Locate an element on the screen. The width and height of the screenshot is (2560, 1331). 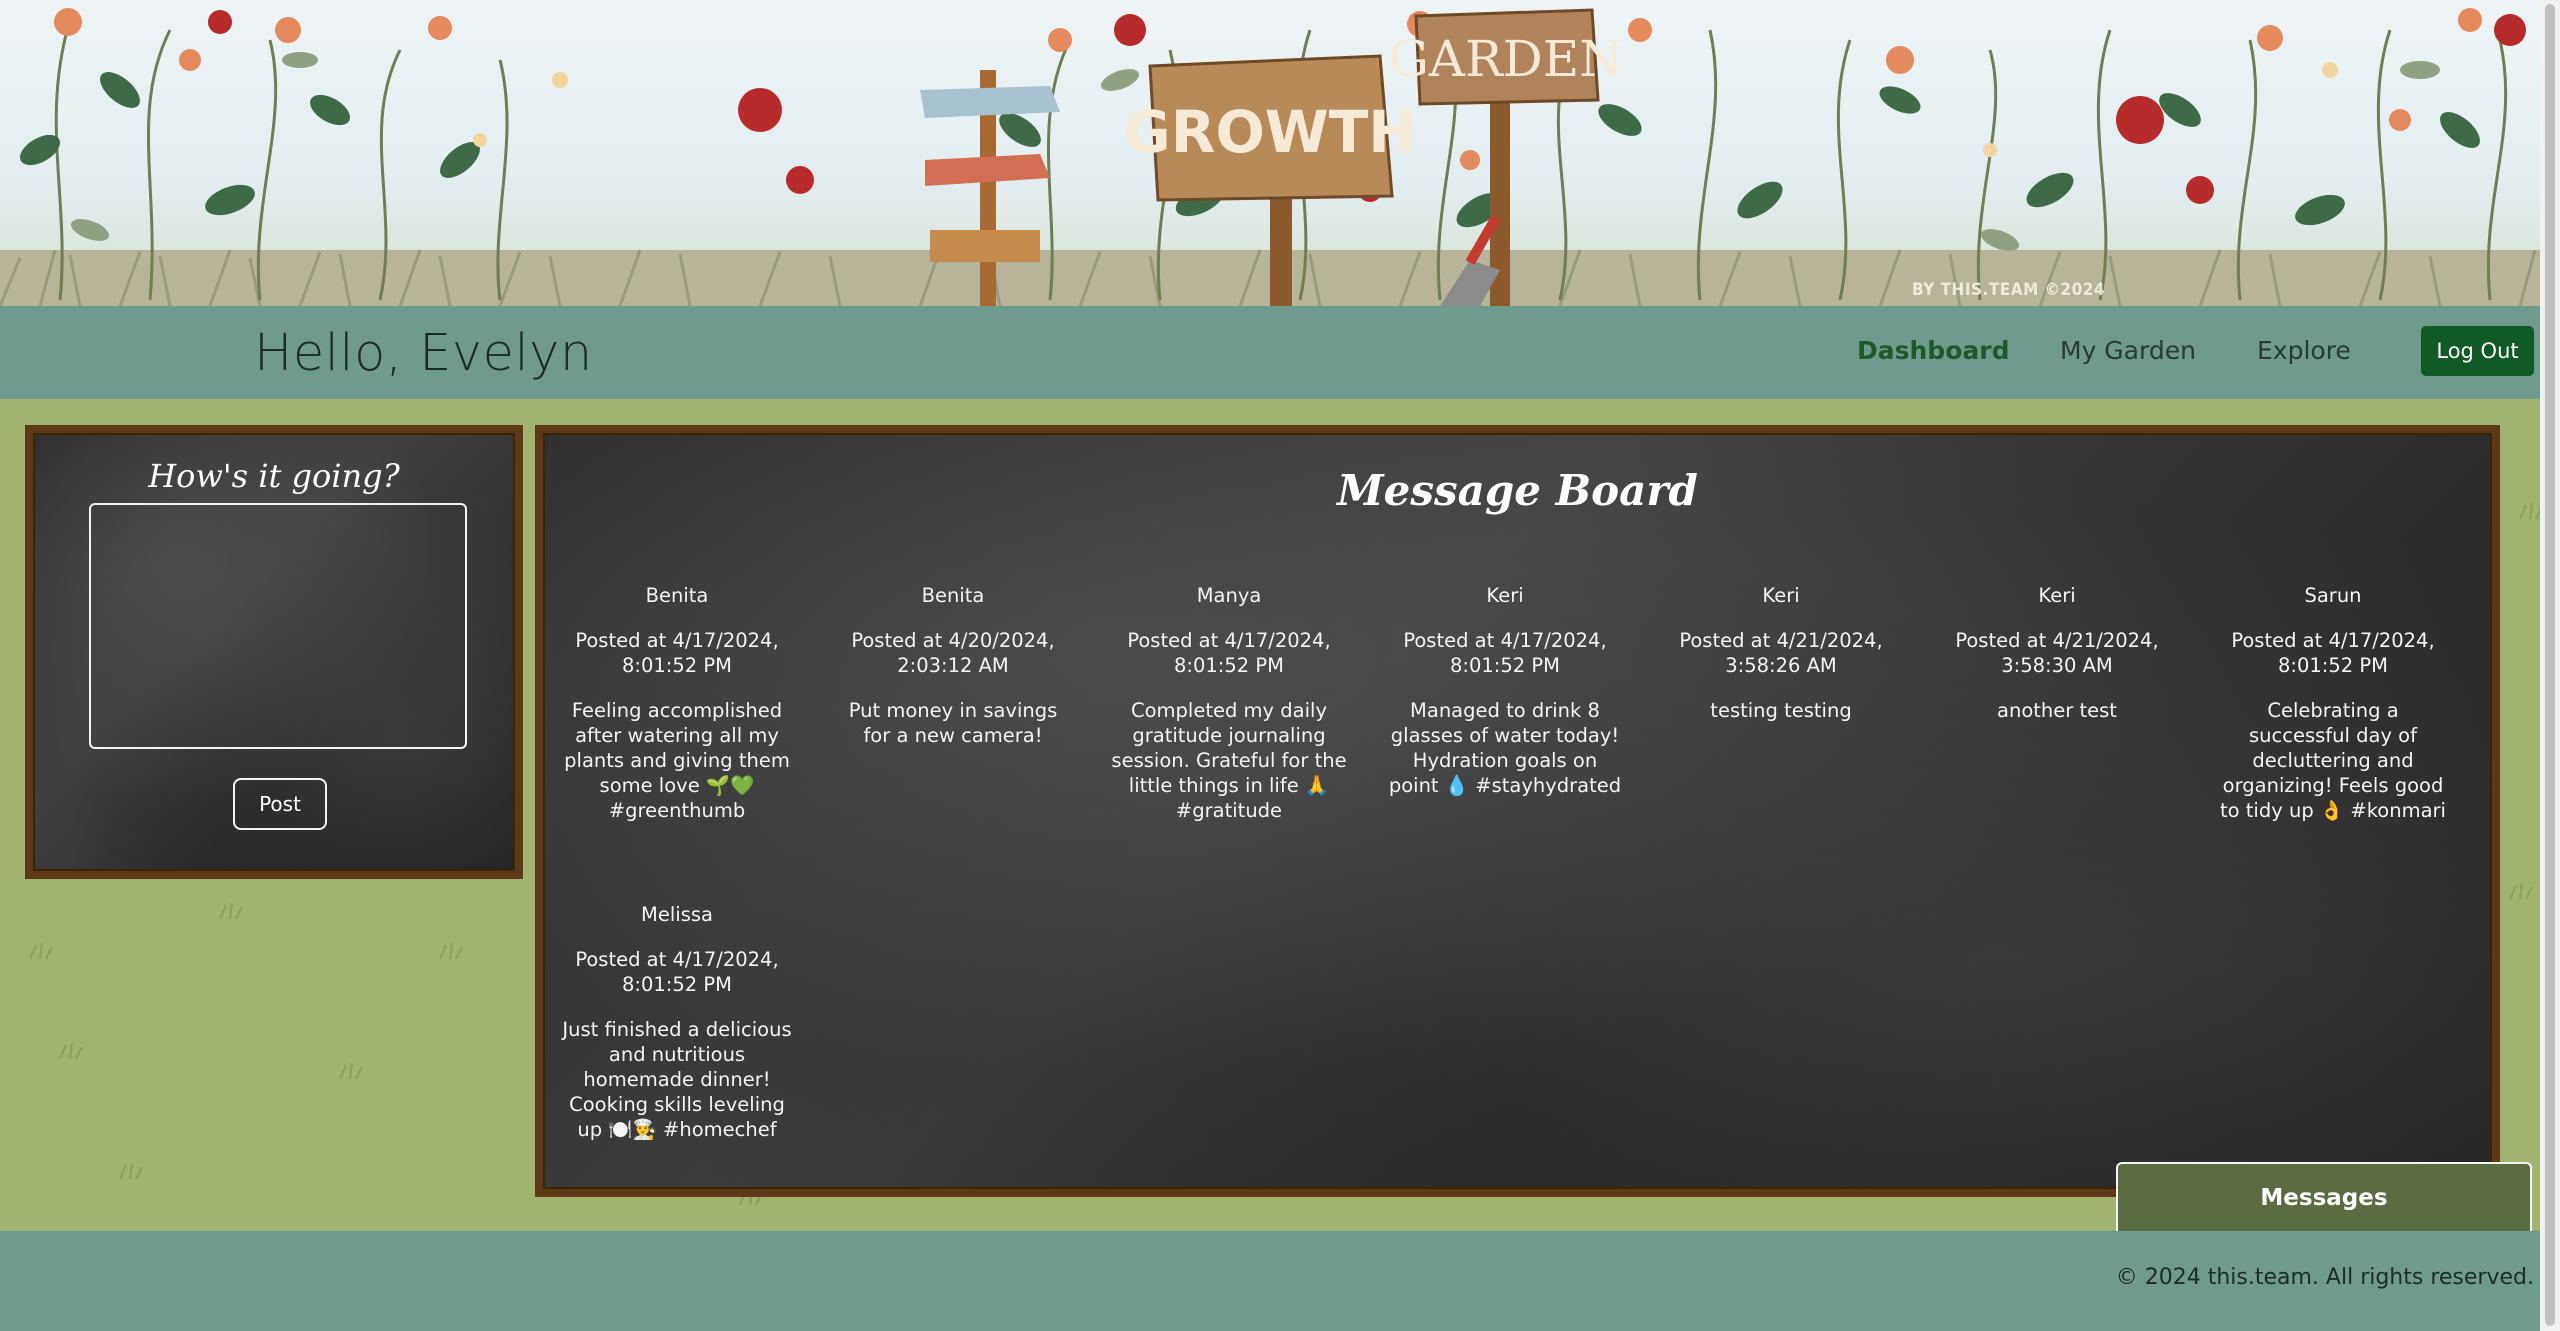
footer: © 2024 this.team. All rights reserved. is located at coordinates (1270, 1281).